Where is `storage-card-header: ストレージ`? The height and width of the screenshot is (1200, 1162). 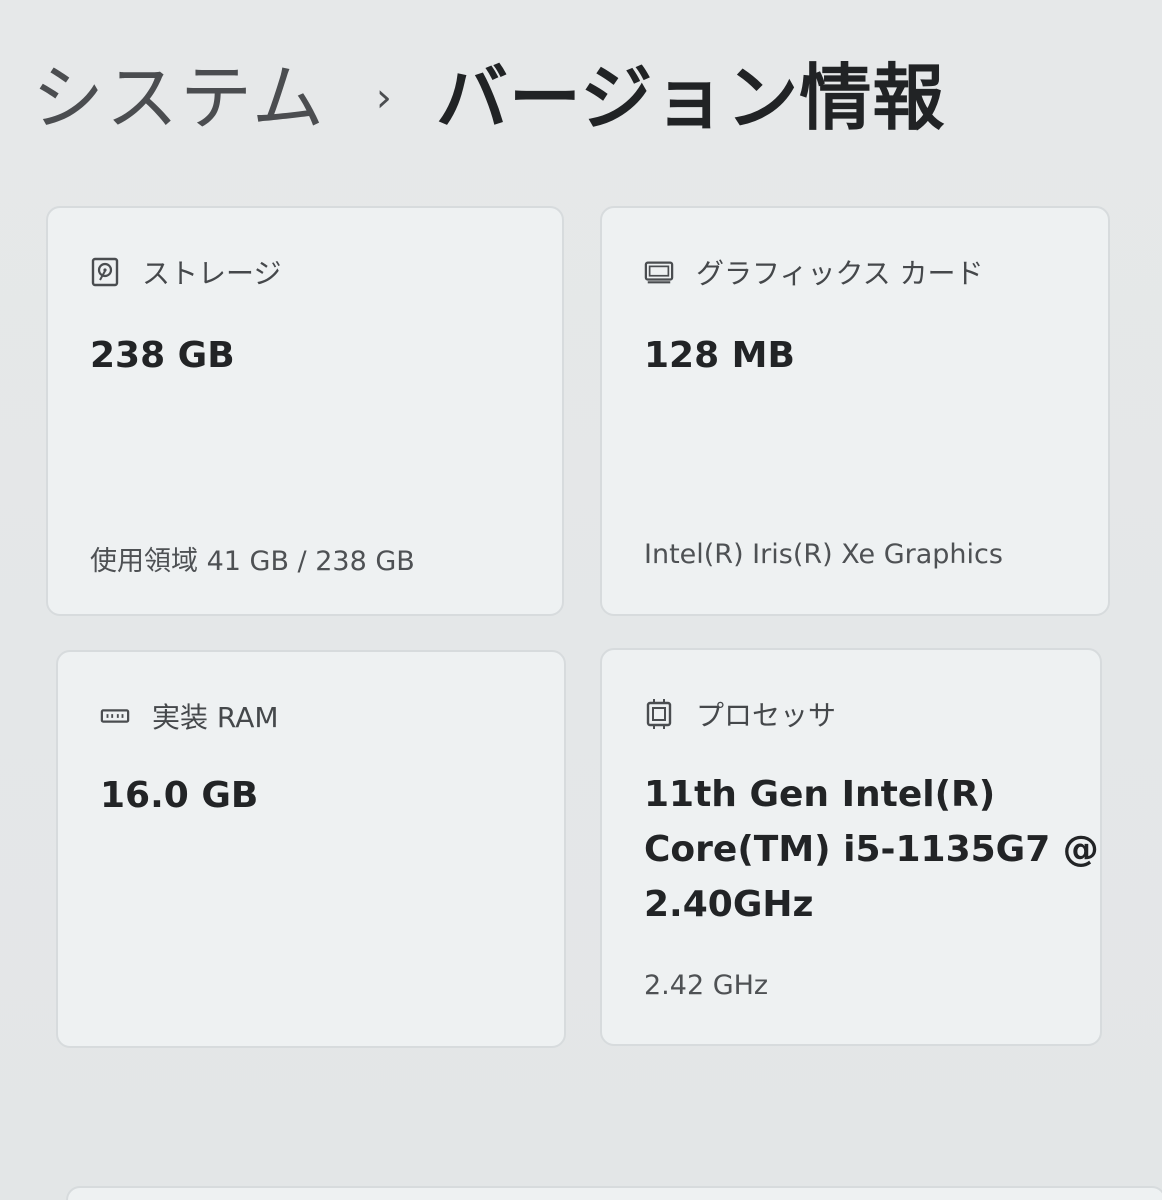
storage-card-header: ストレージ is located at coordinates (185, 272).